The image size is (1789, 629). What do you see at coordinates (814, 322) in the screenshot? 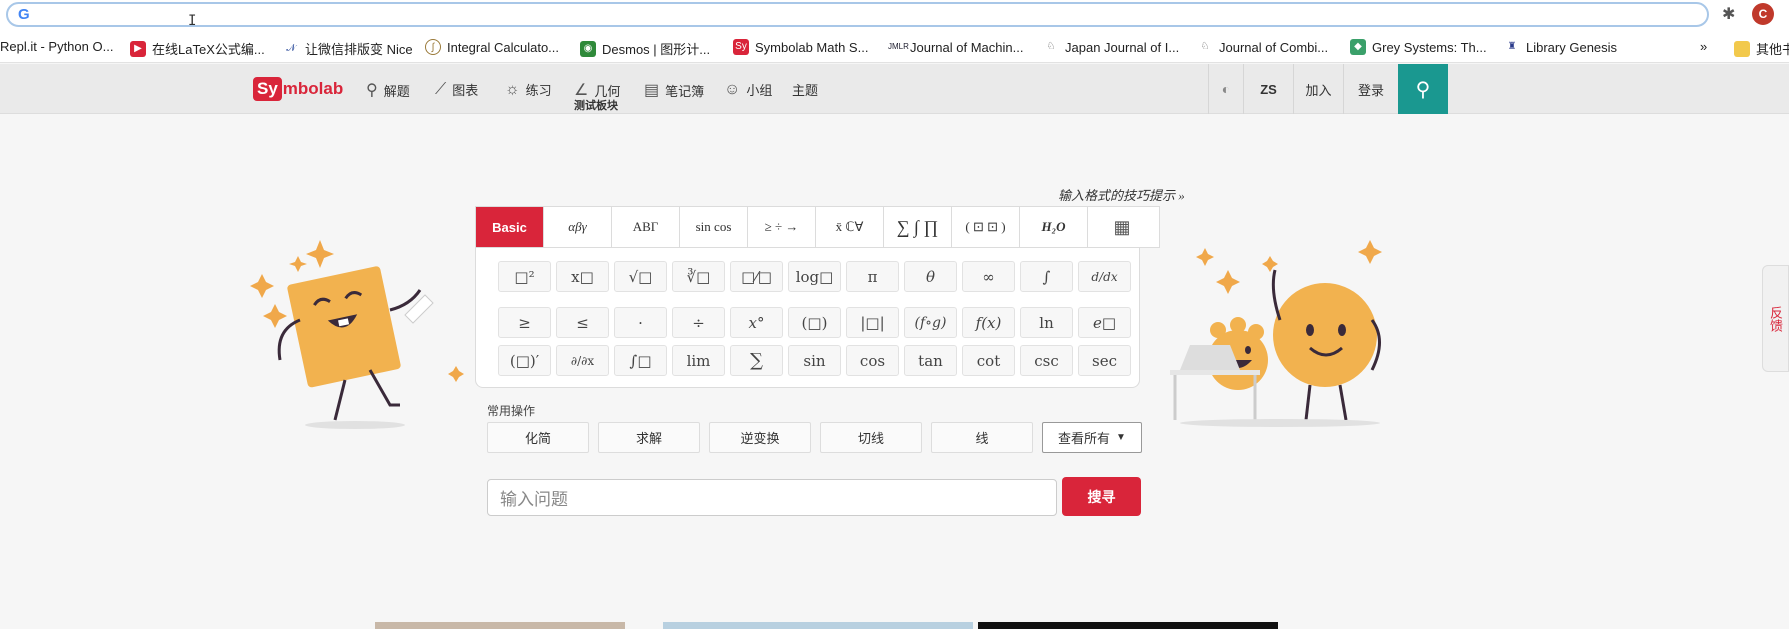
I see `key-parentheses: (□)` at bounding box center [814, 322].